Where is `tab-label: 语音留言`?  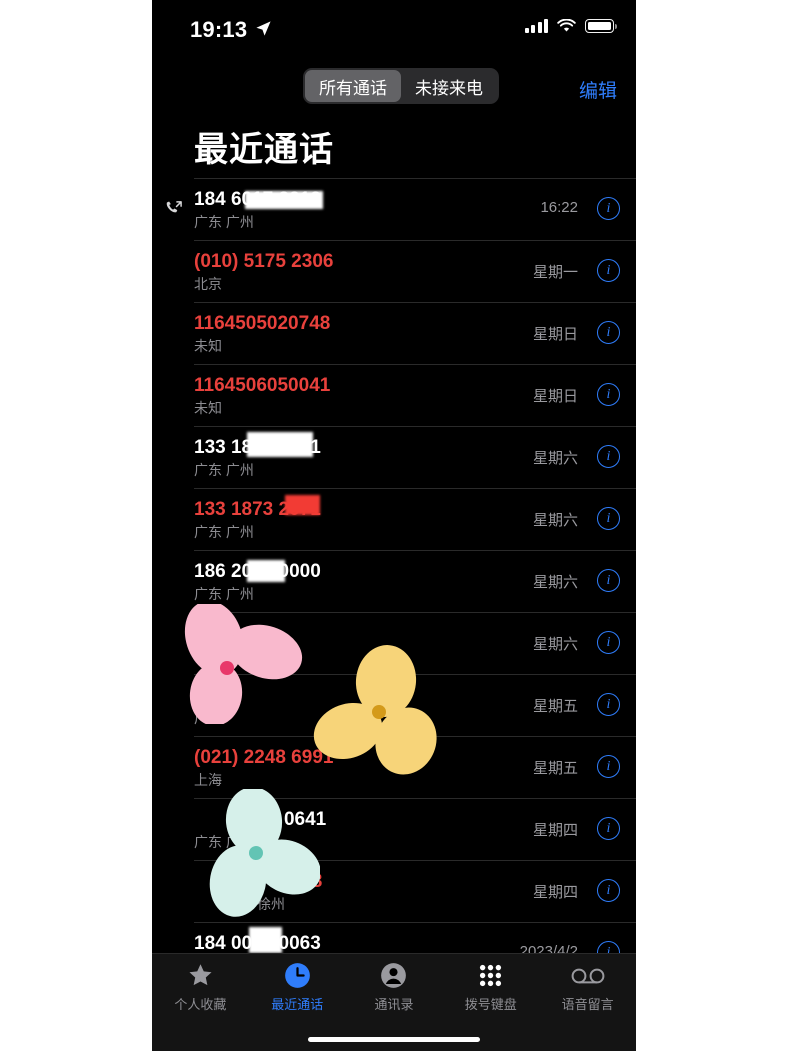
tab-label: 语音留言 is located at coordinates (587, 1004).